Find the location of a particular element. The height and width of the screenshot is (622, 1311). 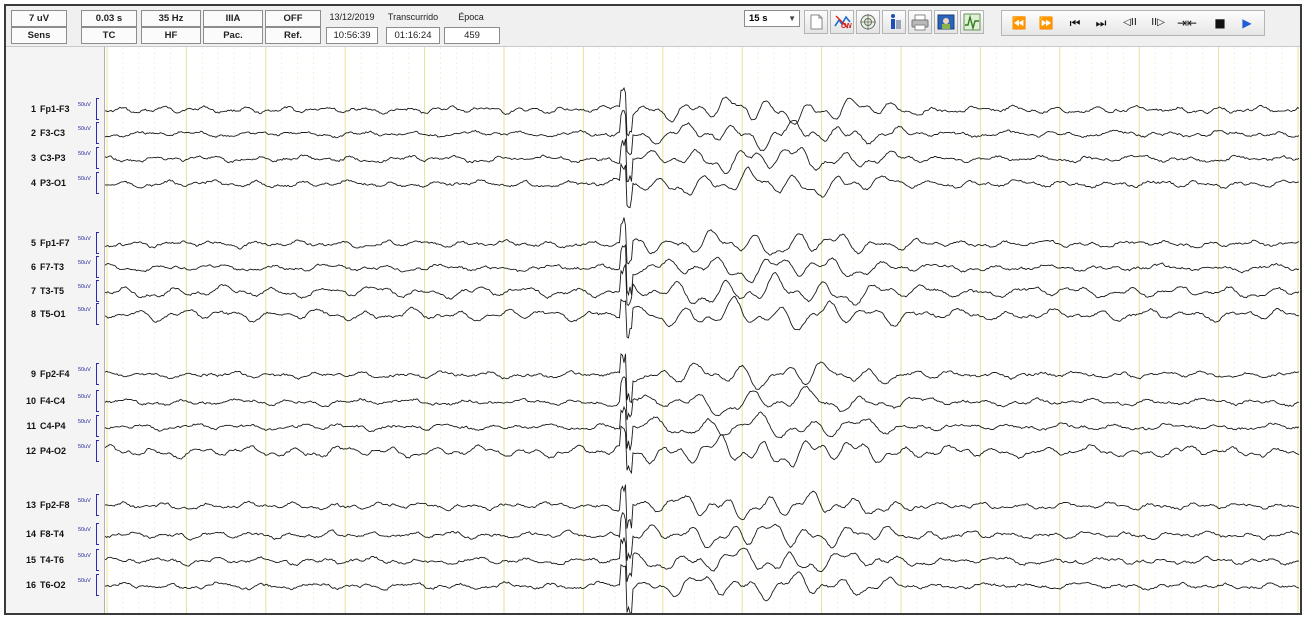

montage-on-button: ON is located at coordinates (842, 22).